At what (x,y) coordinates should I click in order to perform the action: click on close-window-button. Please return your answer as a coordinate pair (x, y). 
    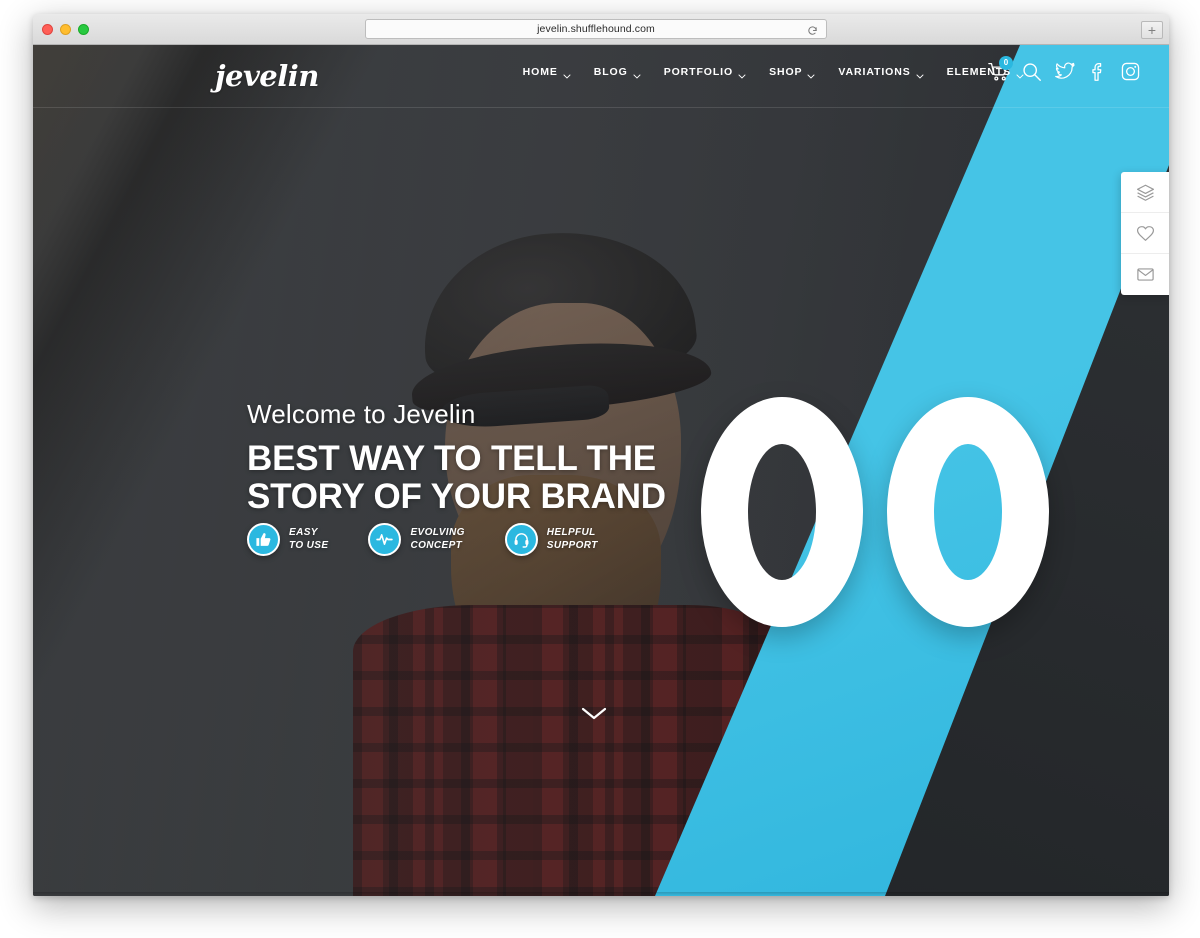
    Looking at the image, I should click on (47, 29).